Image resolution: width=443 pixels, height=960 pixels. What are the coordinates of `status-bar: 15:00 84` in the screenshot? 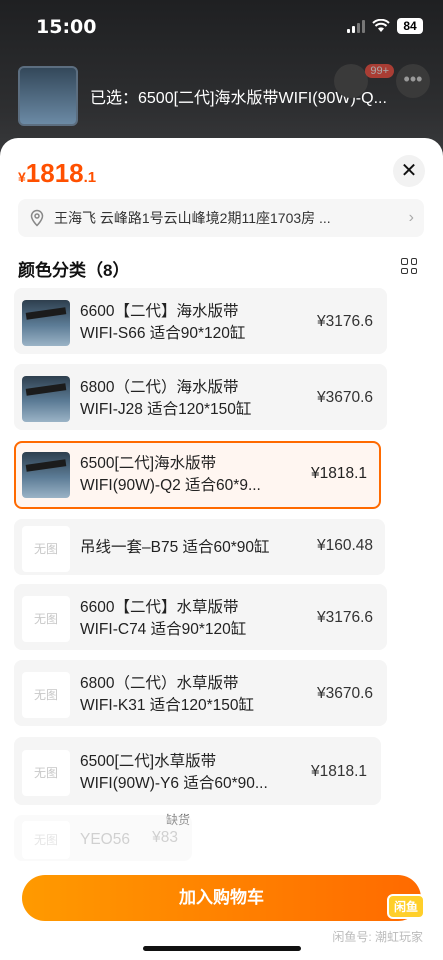 It's located at (221, 26).